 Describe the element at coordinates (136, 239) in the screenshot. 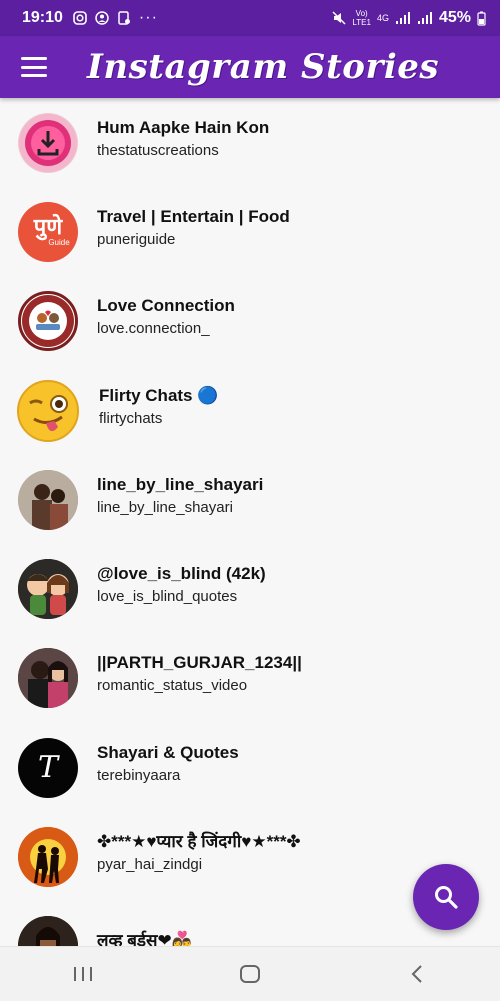

I see `item-username: puneriguide` at that location.